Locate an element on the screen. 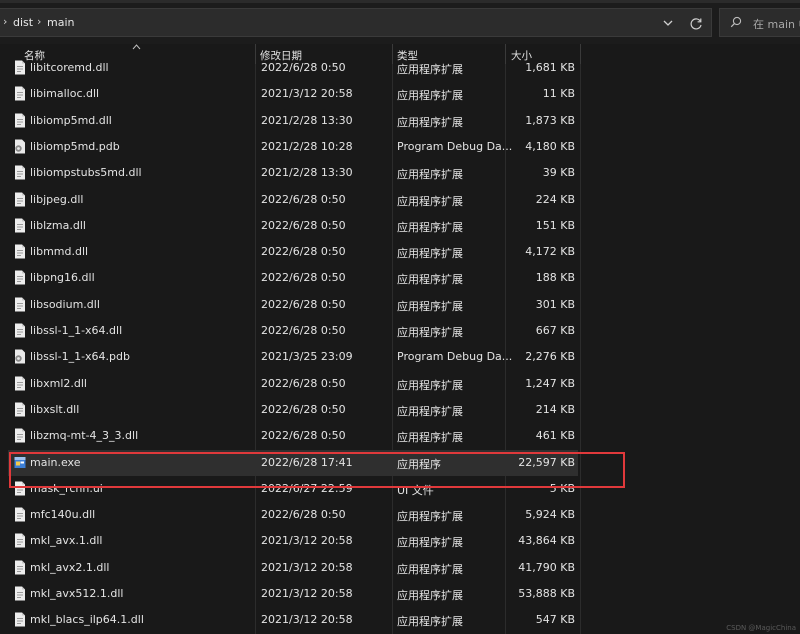  file-name: libmmd.dll is located at coordinates (59, 251).